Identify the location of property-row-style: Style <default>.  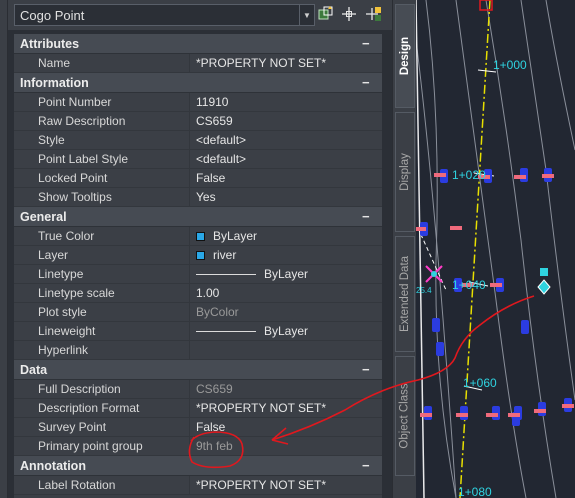
(198, 140).